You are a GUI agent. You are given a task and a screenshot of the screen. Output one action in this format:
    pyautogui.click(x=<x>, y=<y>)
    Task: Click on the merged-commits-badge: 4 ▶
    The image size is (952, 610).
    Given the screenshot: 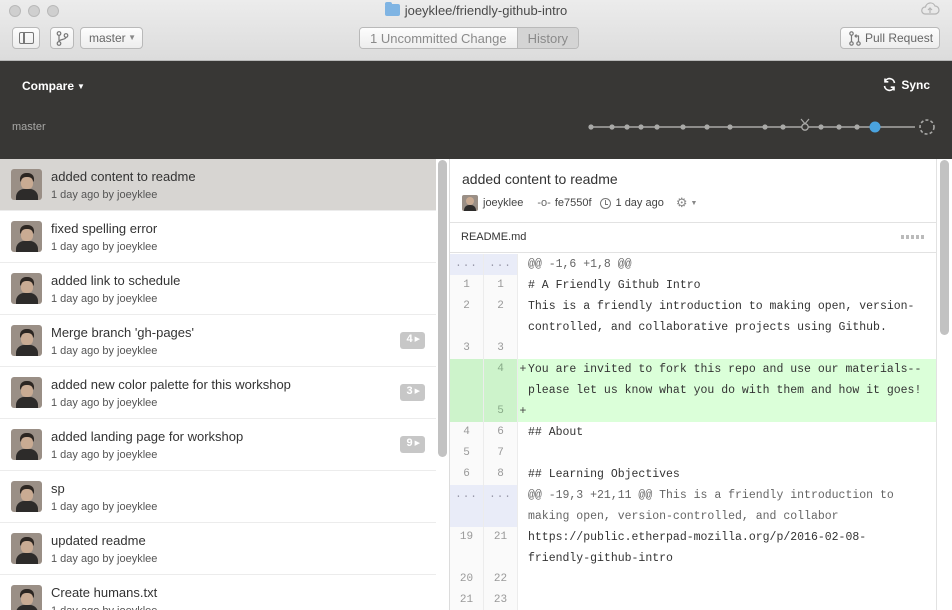 What is the action you would take?
    pyautogui.click(x=412, y=340)
    